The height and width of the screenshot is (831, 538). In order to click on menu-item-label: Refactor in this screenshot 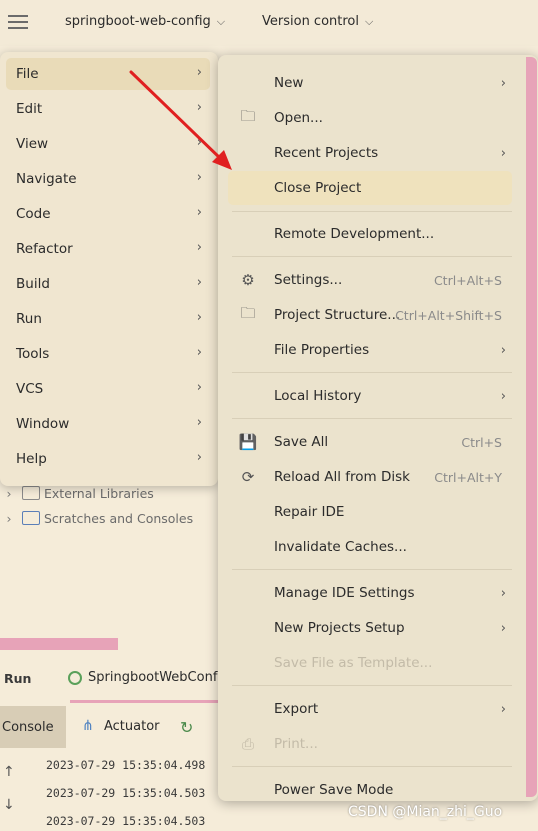, I will do `click(44, 249)`.